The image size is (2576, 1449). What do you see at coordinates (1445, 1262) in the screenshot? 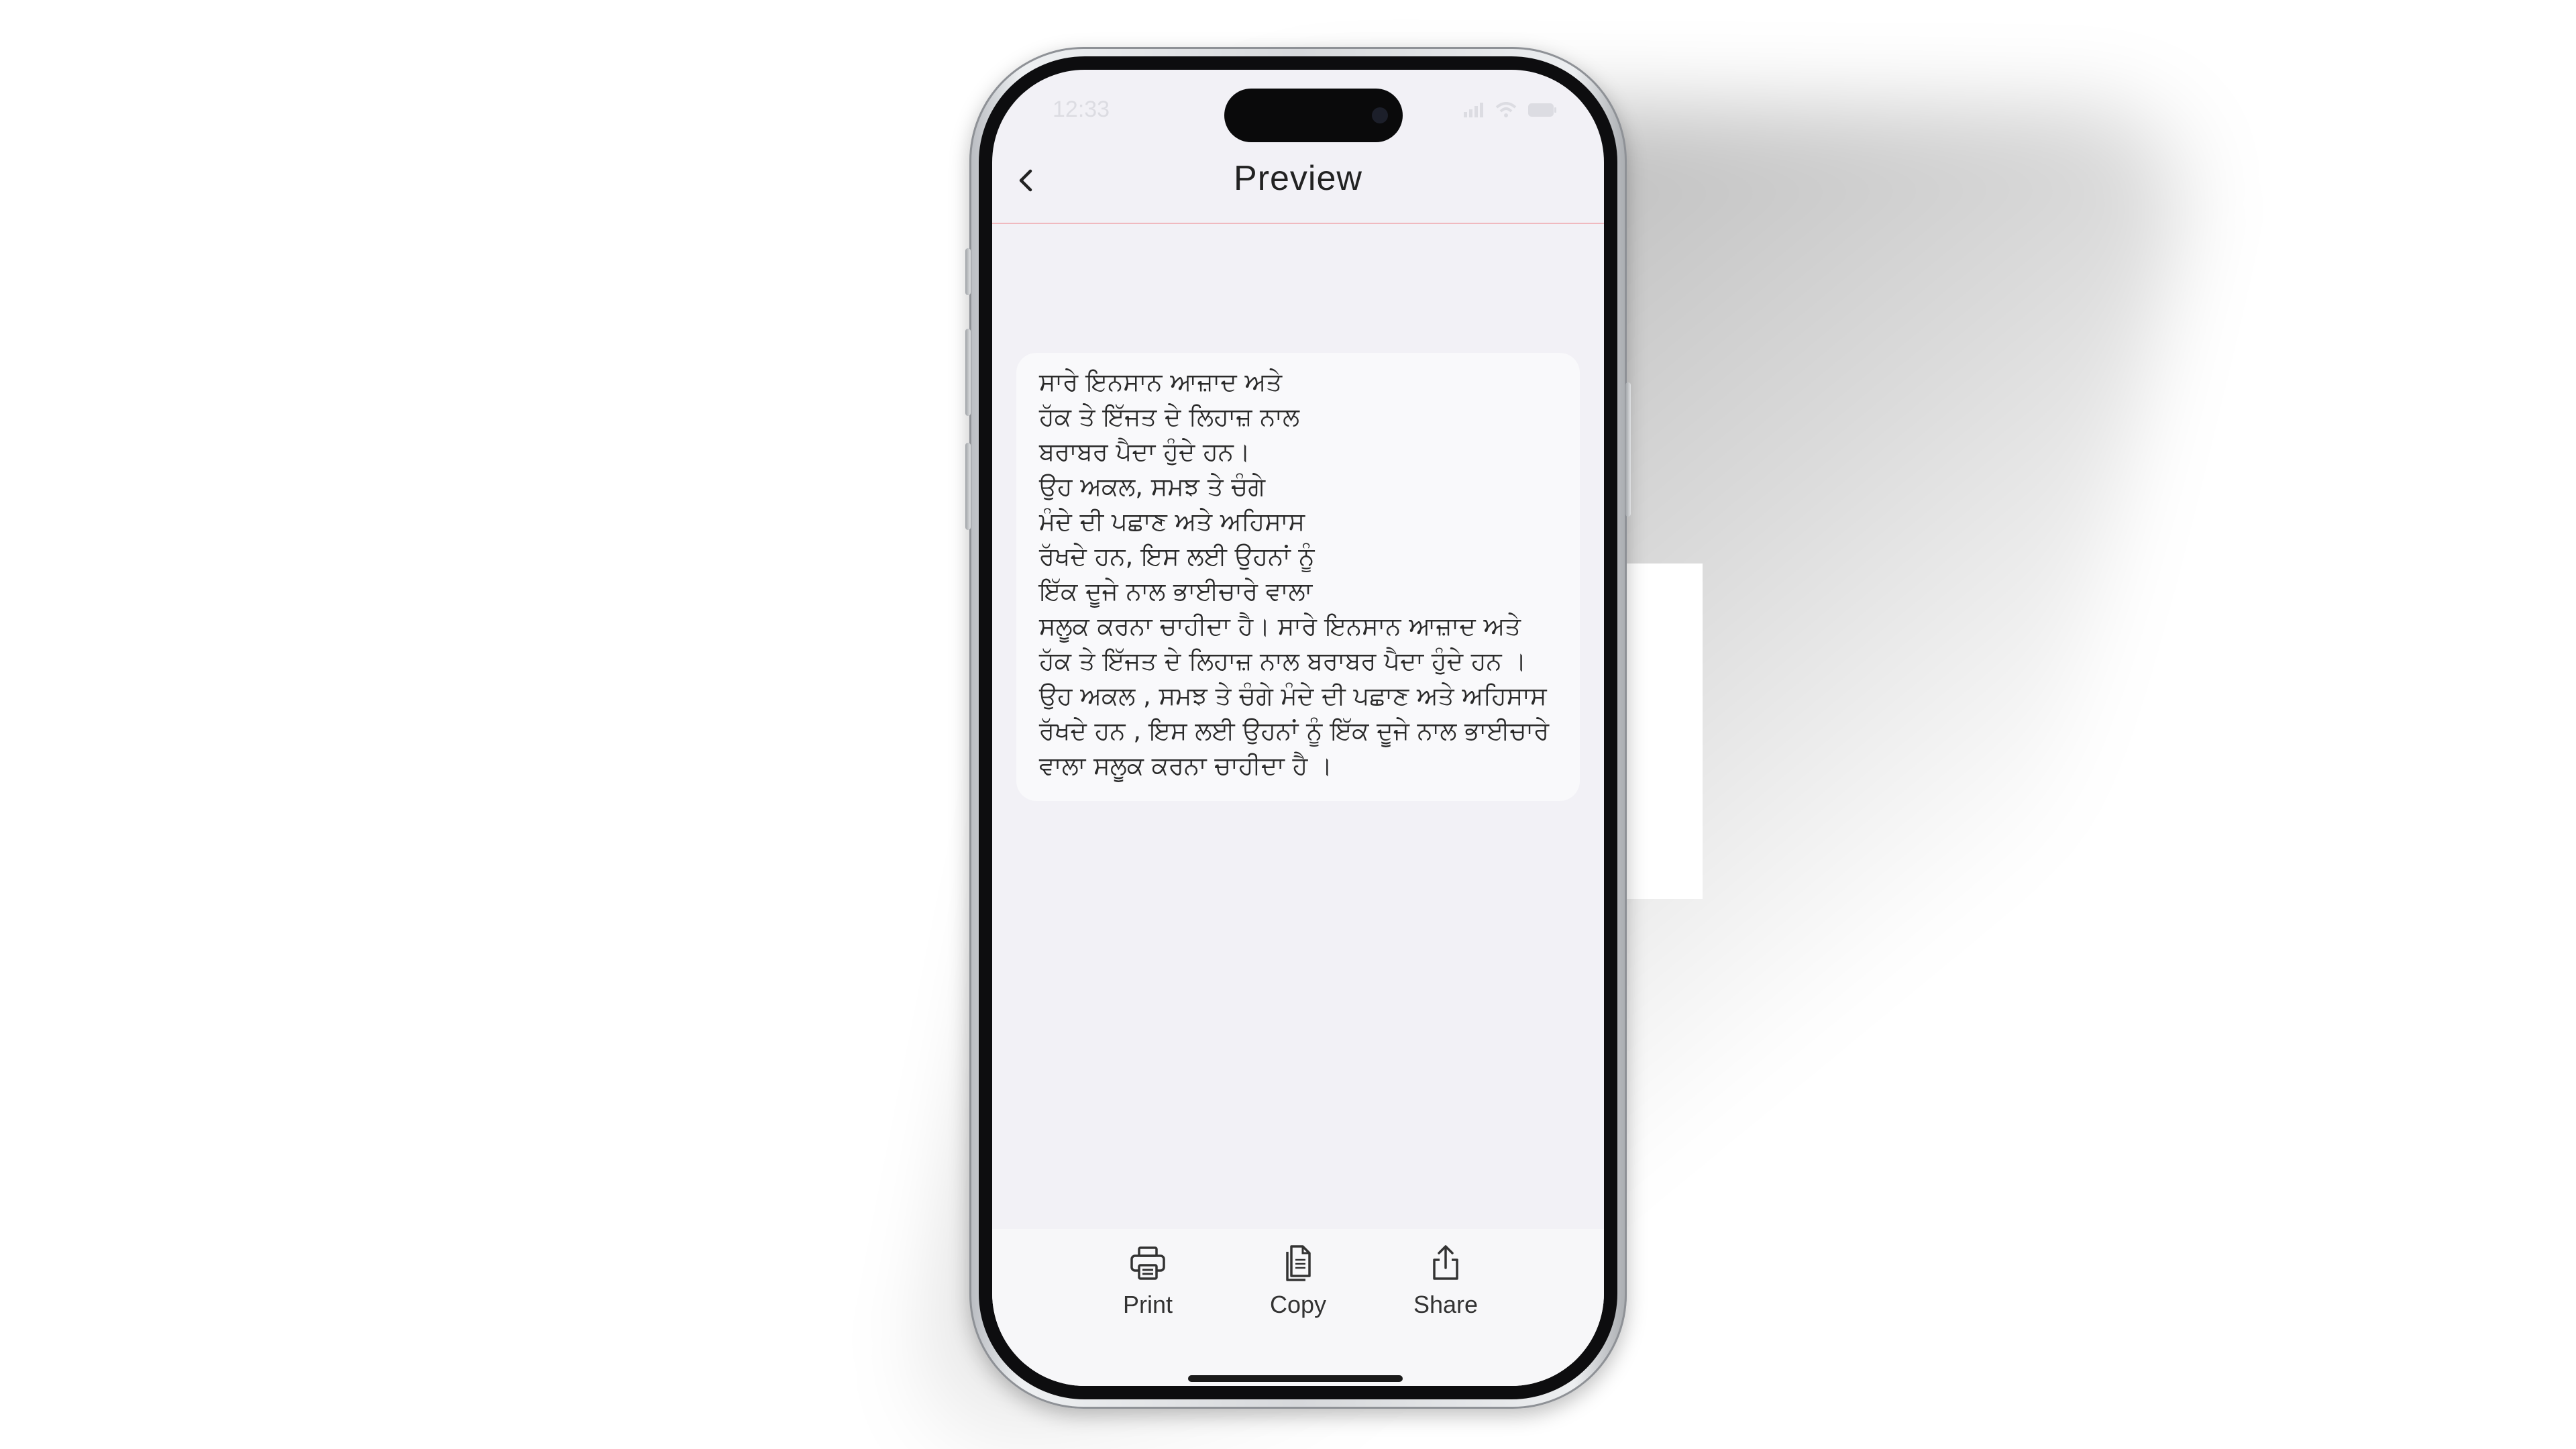
I see `share-icon` at bounding box center [1445, 1262].